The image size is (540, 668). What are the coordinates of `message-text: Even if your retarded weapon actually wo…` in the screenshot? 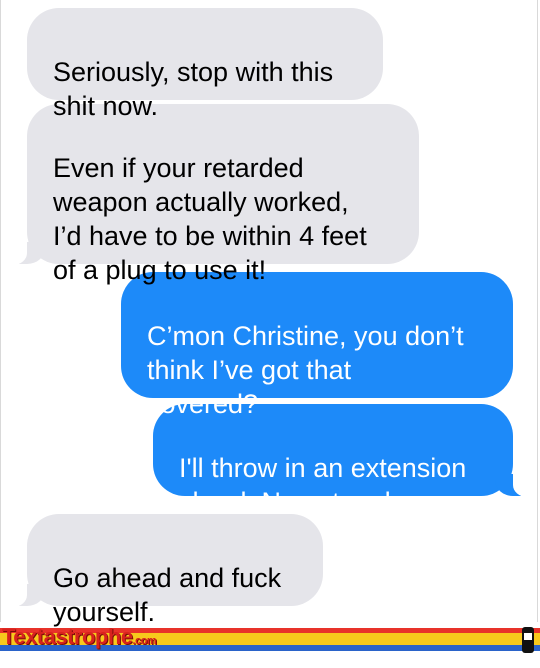 It's located at (210, 219).